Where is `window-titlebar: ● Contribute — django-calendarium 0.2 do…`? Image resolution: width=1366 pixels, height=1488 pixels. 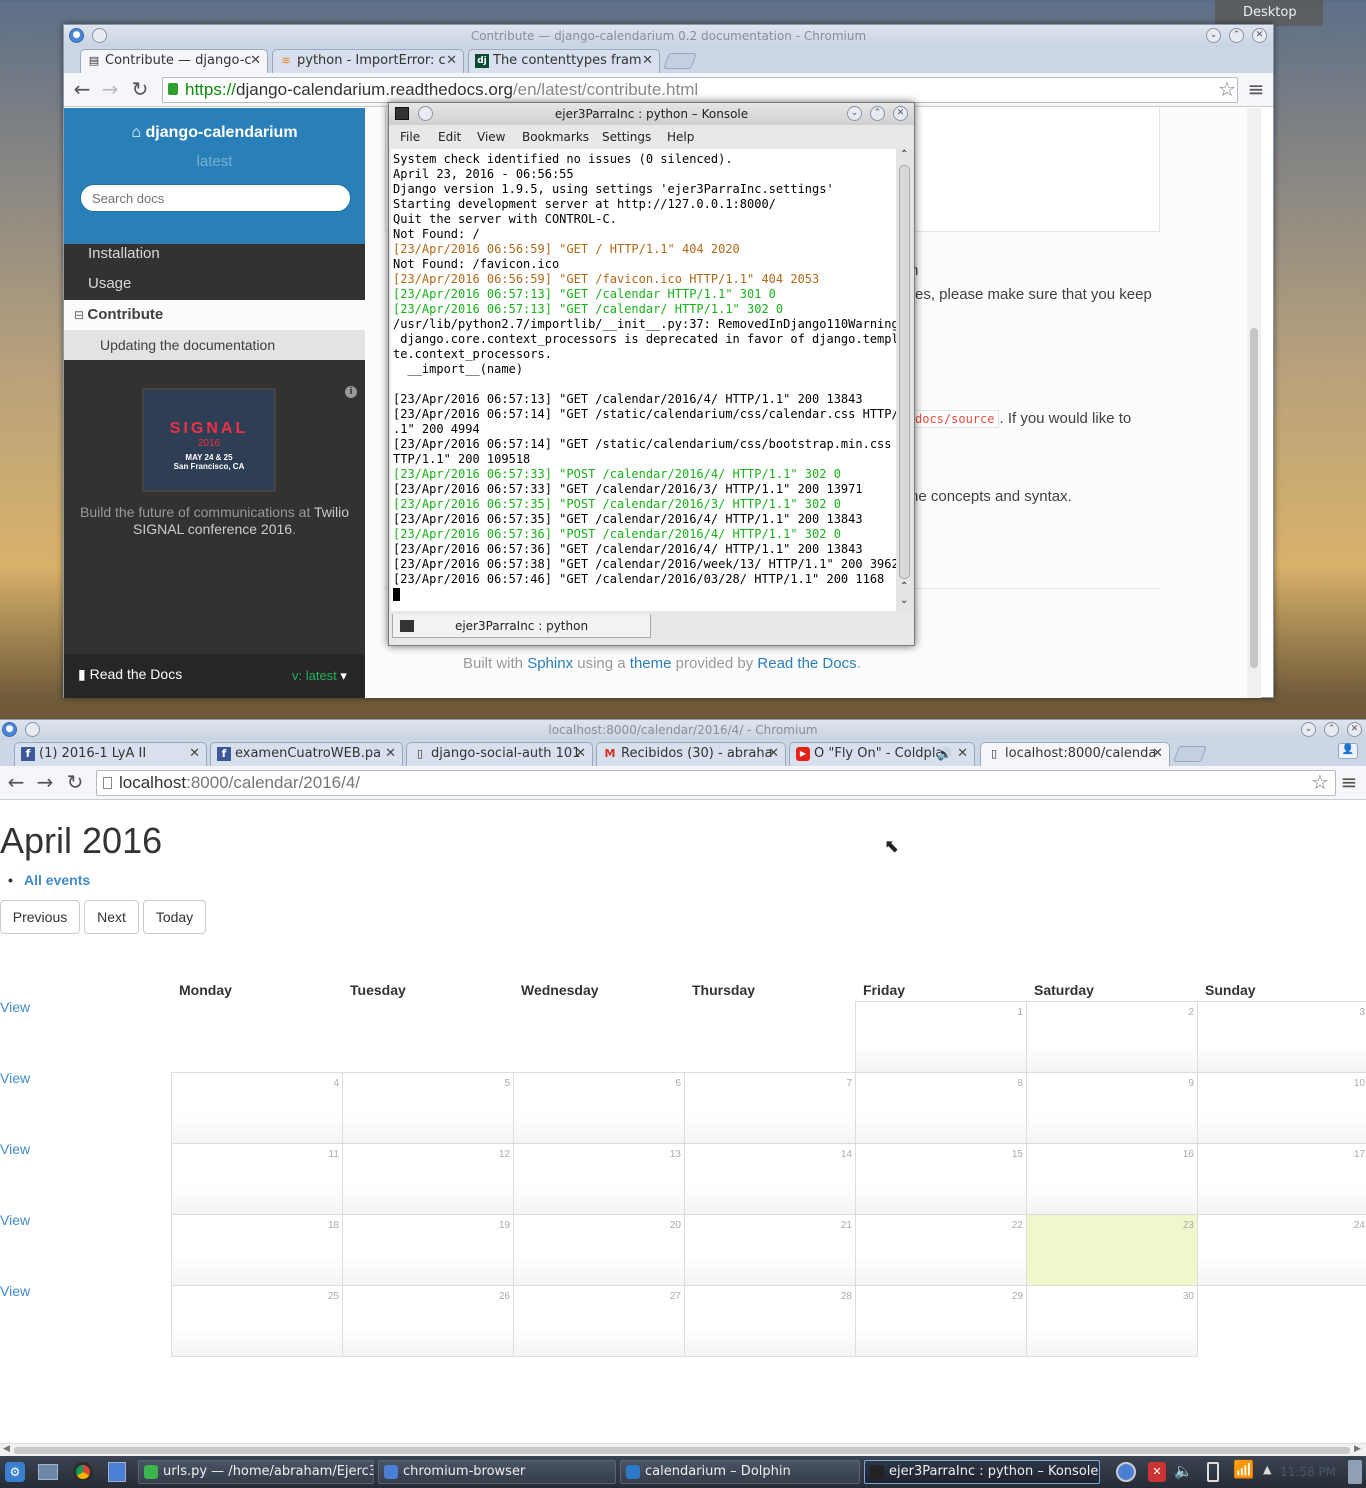
window-titlebar: ● Contribute — django-calendarium 0.2 do… is located at coordinates (668, 36).